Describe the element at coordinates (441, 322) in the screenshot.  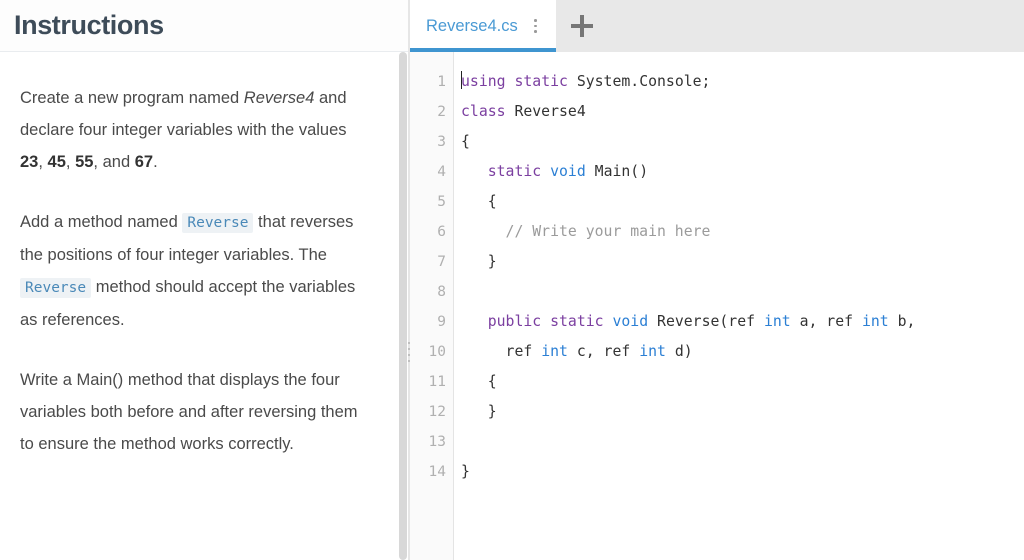
I see `line-number: 9` at that location.